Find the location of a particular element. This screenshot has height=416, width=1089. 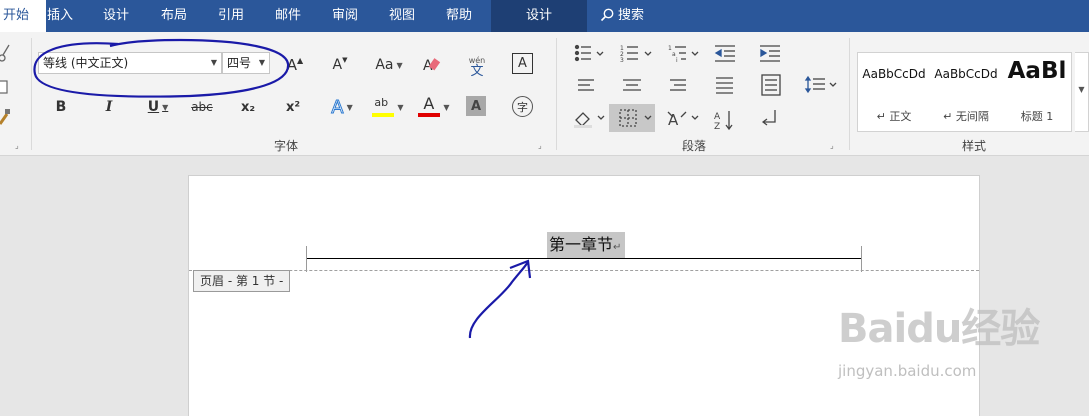

decrease-indent-icon is located at coordinates (724, 53).